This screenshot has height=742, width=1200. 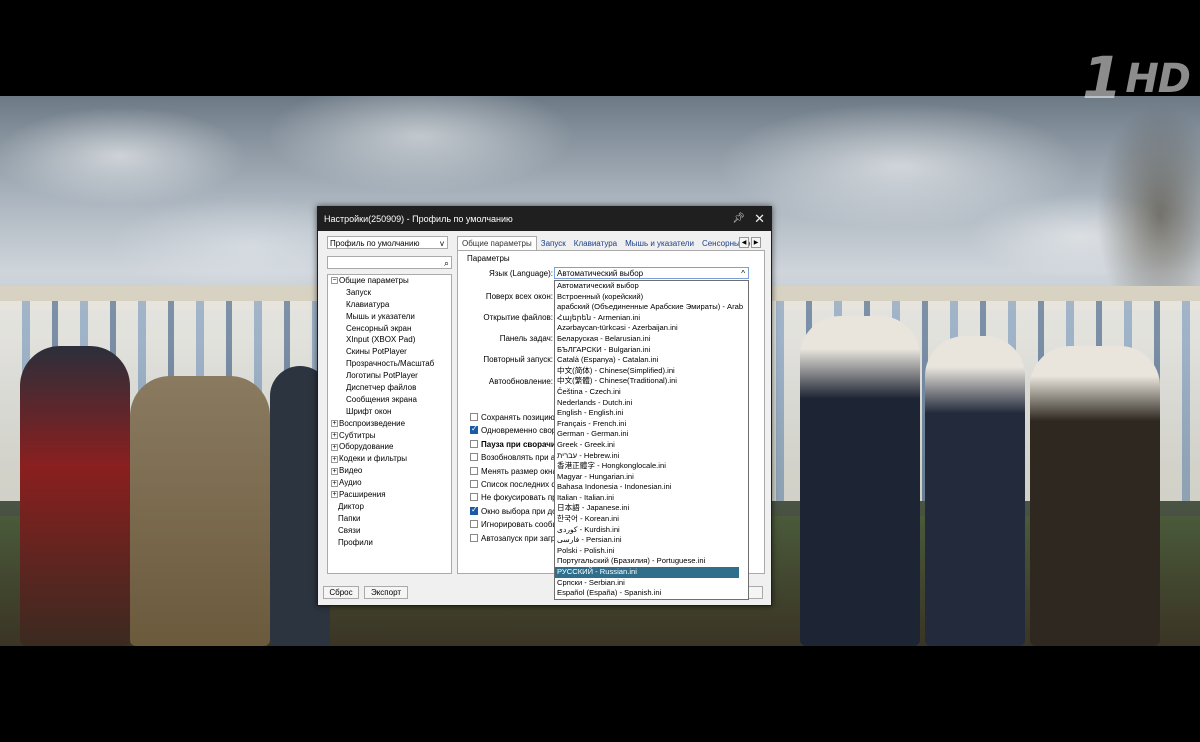 What do you see at coordinates (515, 444) in the screenshot?
I see `option-checkbox: Пауза при сворачив` at bounding box center [515, 444].